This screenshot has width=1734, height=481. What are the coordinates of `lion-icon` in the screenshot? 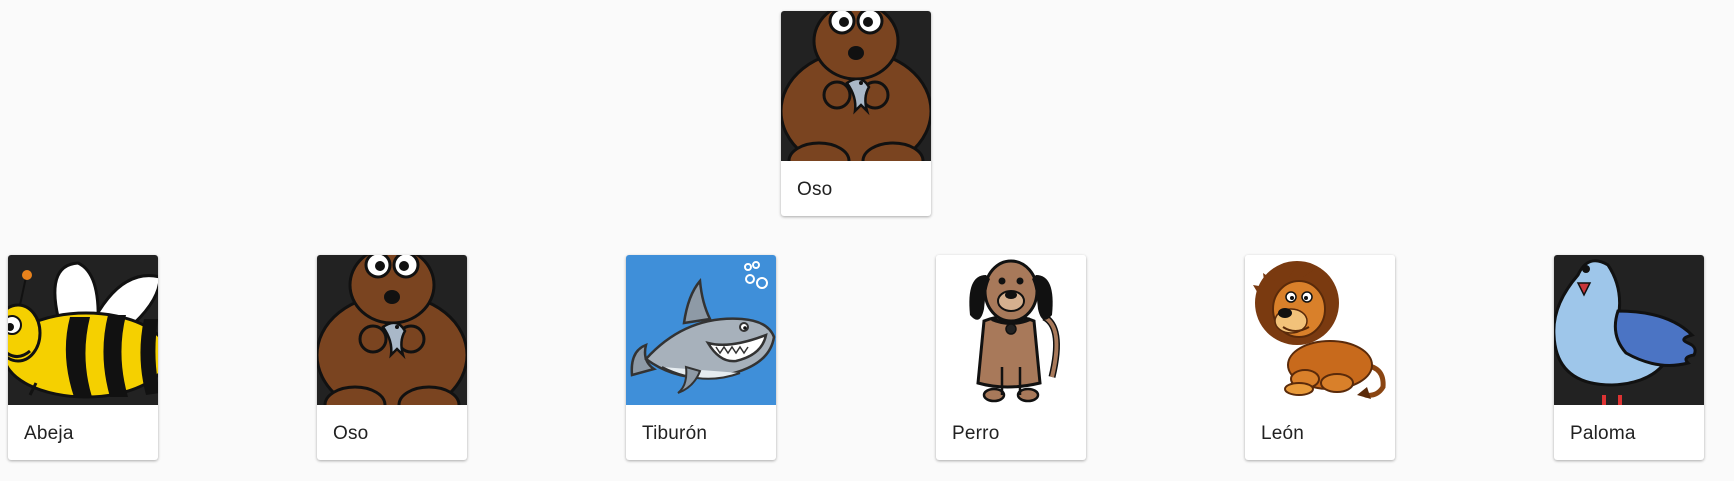 It's located at (1320, 330).